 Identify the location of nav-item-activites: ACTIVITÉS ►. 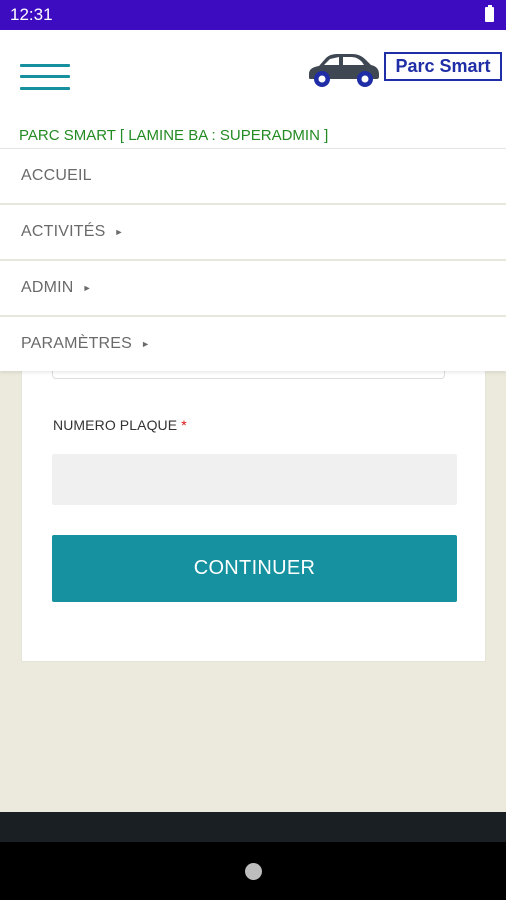
(253, 233).